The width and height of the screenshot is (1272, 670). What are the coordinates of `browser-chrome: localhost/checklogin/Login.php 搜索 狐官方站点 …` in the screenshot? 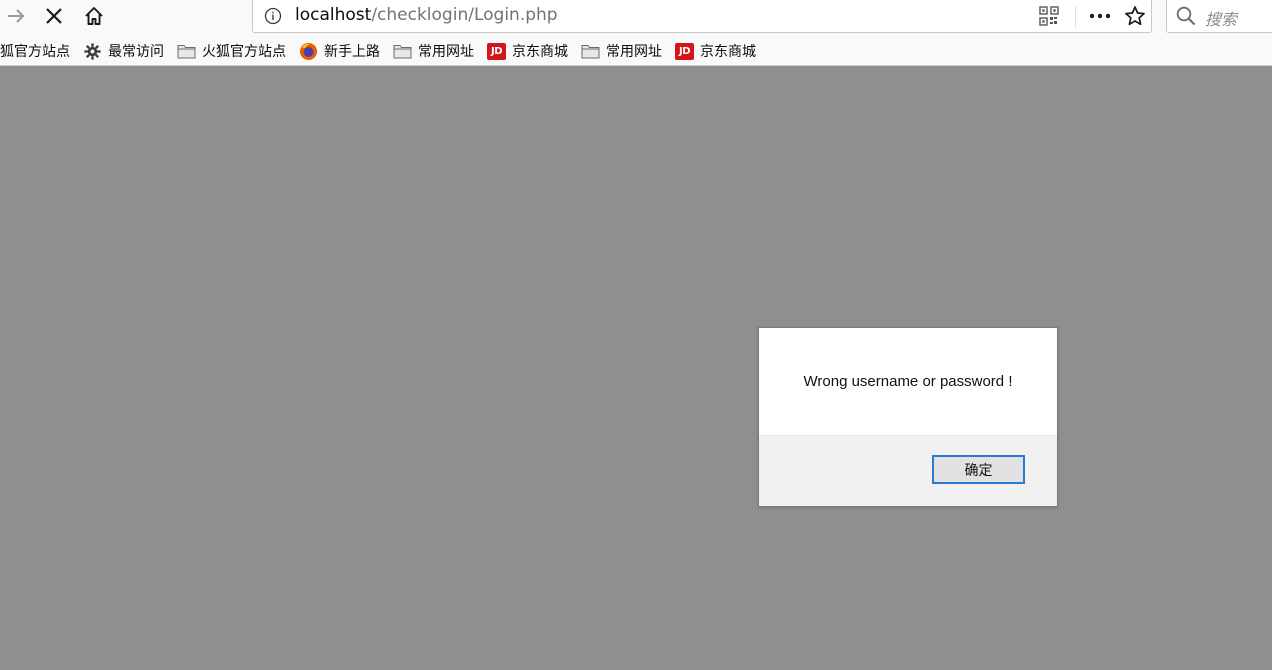 It's located at (636, 33).